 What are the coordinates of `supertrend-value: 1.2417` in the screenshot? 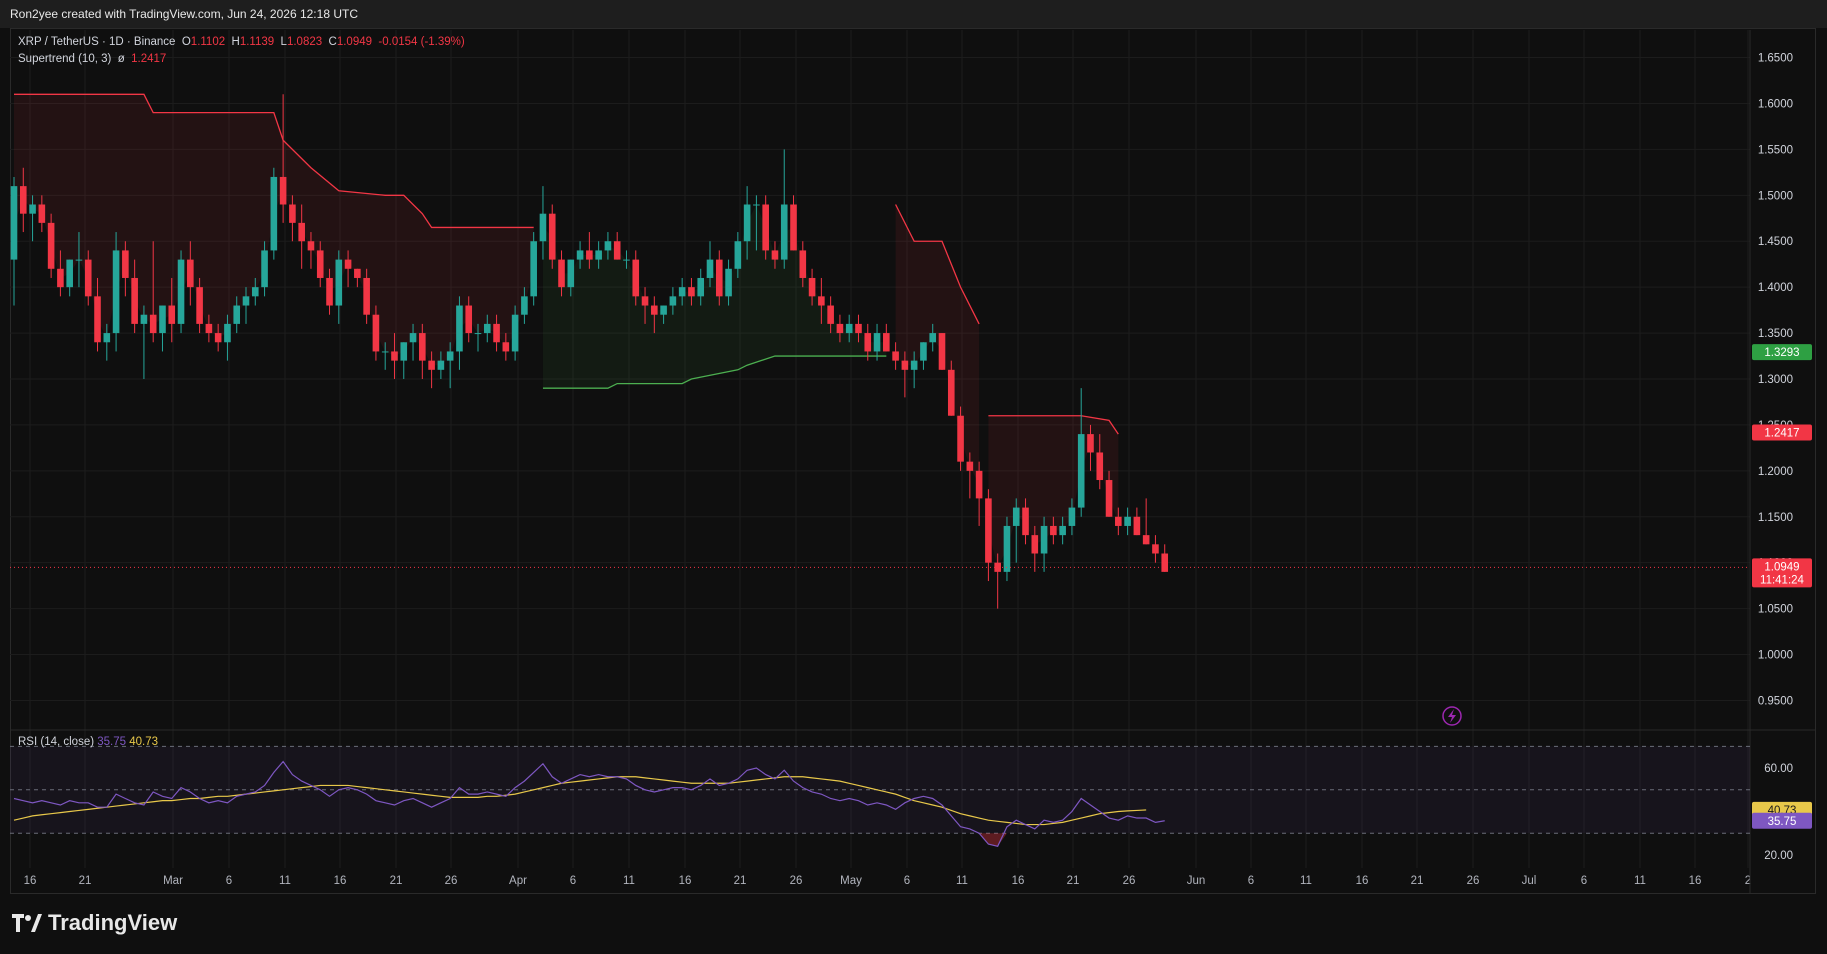 It's located at (149, 59).